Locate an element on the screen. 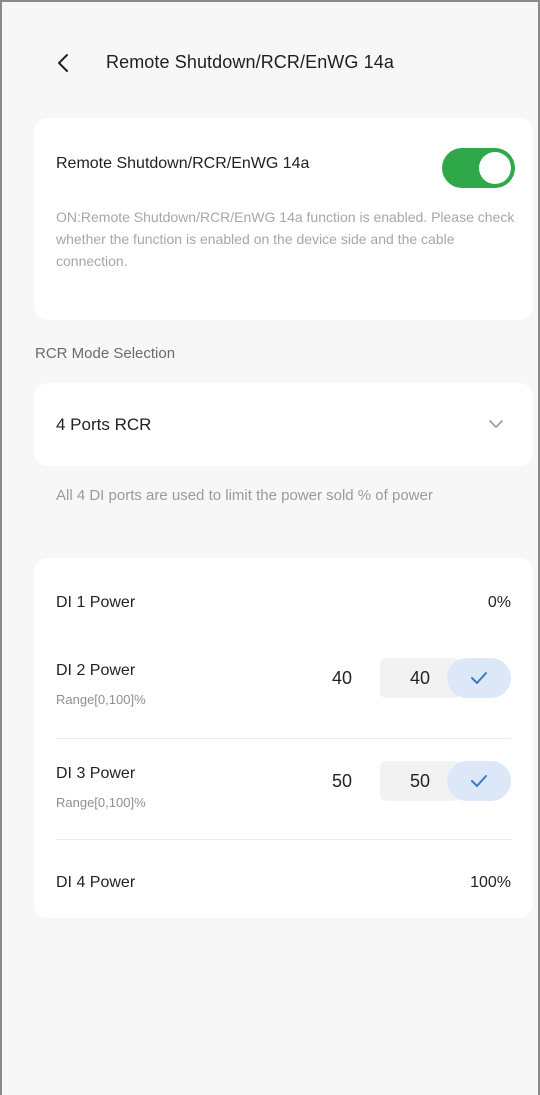 This screenshot has width=540, height=1095. chevron-down-icon is located at coordinates (496, 424).